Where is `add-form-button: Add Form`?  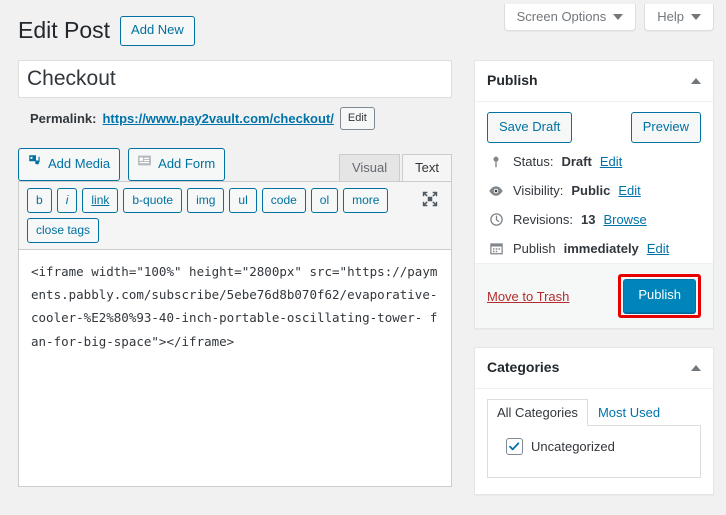
add-form-button: Add Form is located at coordinates (177, 165).